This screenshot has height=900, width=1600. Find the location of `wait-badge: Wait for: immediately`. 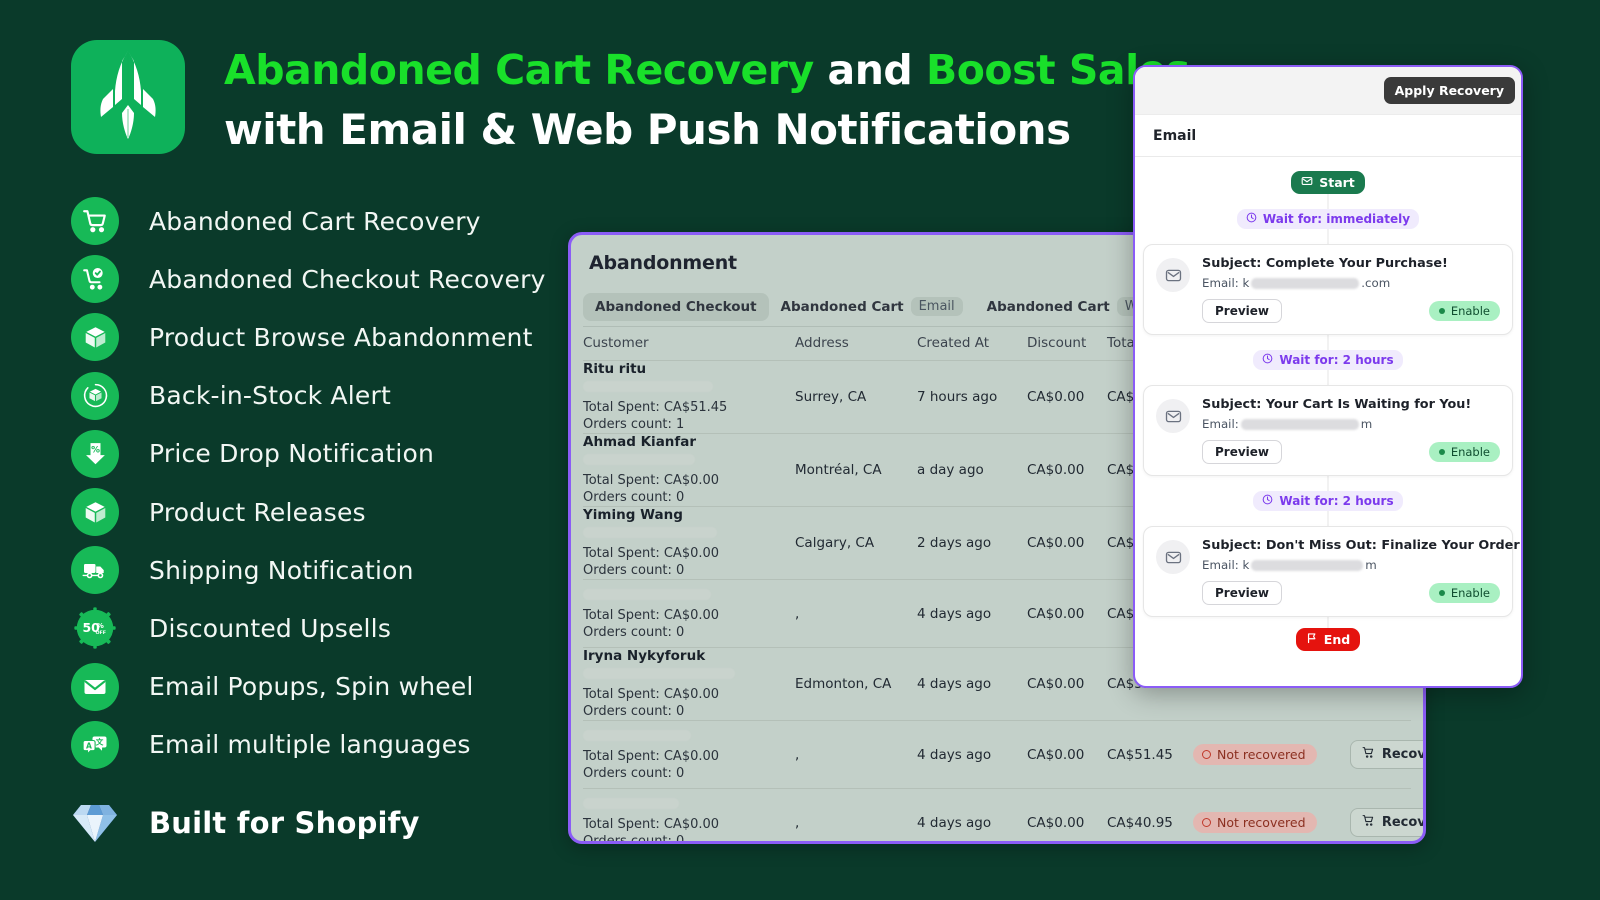

wait-badge: Wait for: immediately is located at coordinates (1328, 219).